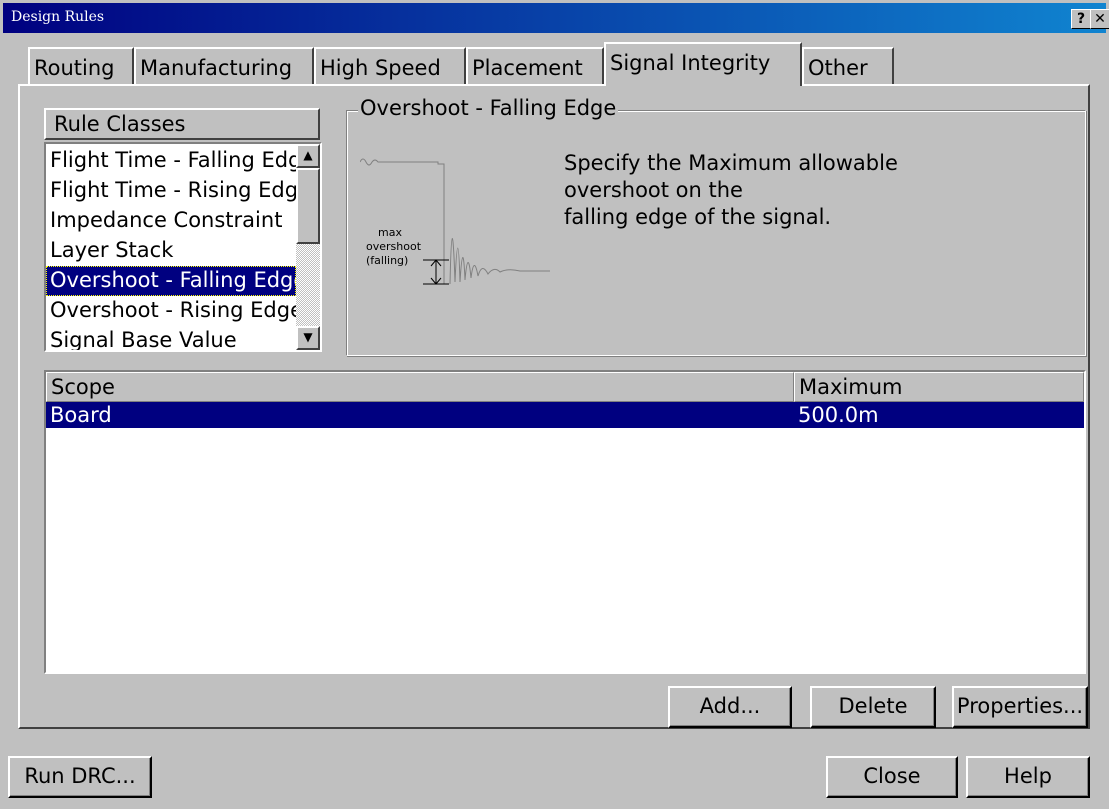 The height and width of the screenshot is (809, 1109). What do you see at coordinates (698, 217) in the screenshot?
I see `description-line: falling edge of the signal.` at bounding box center [698, 217].